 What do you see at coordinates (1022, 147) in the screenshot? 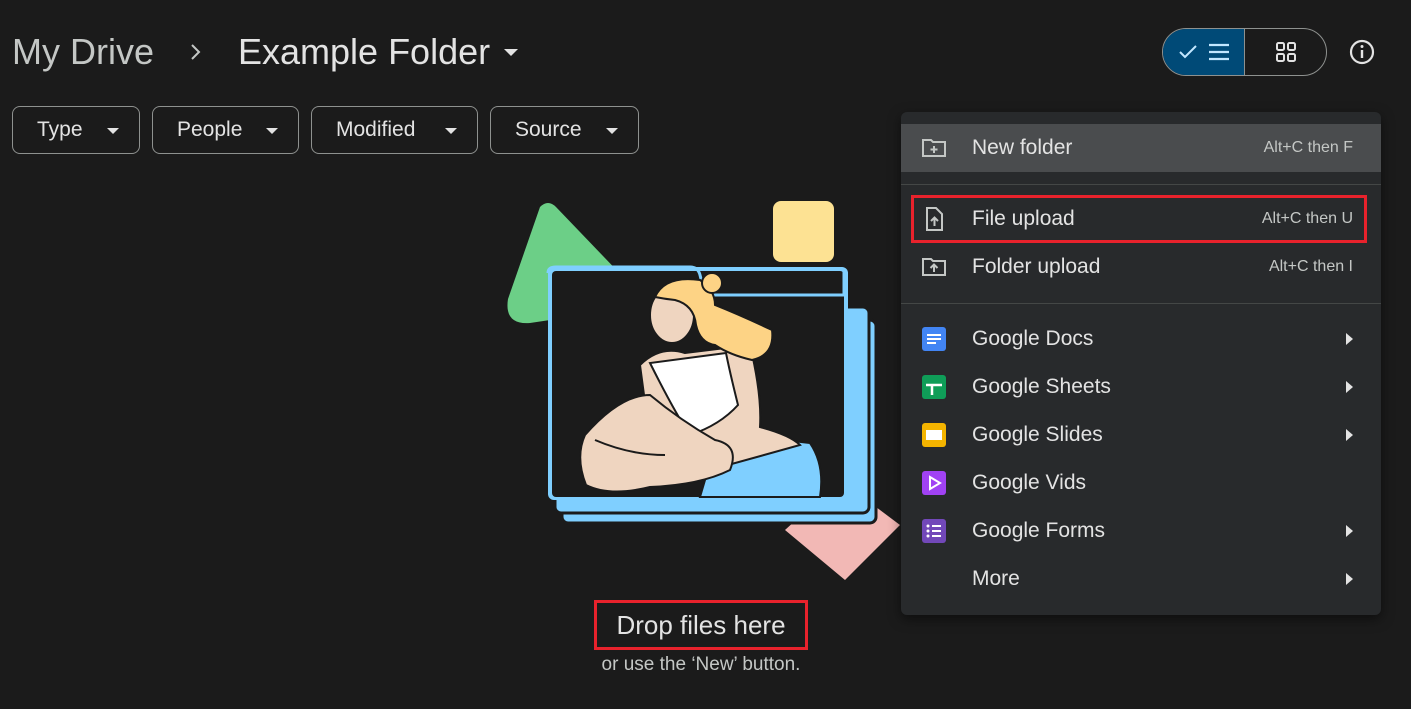
I see `menu-item-label: New folder` at bounding box center [1022, 147].